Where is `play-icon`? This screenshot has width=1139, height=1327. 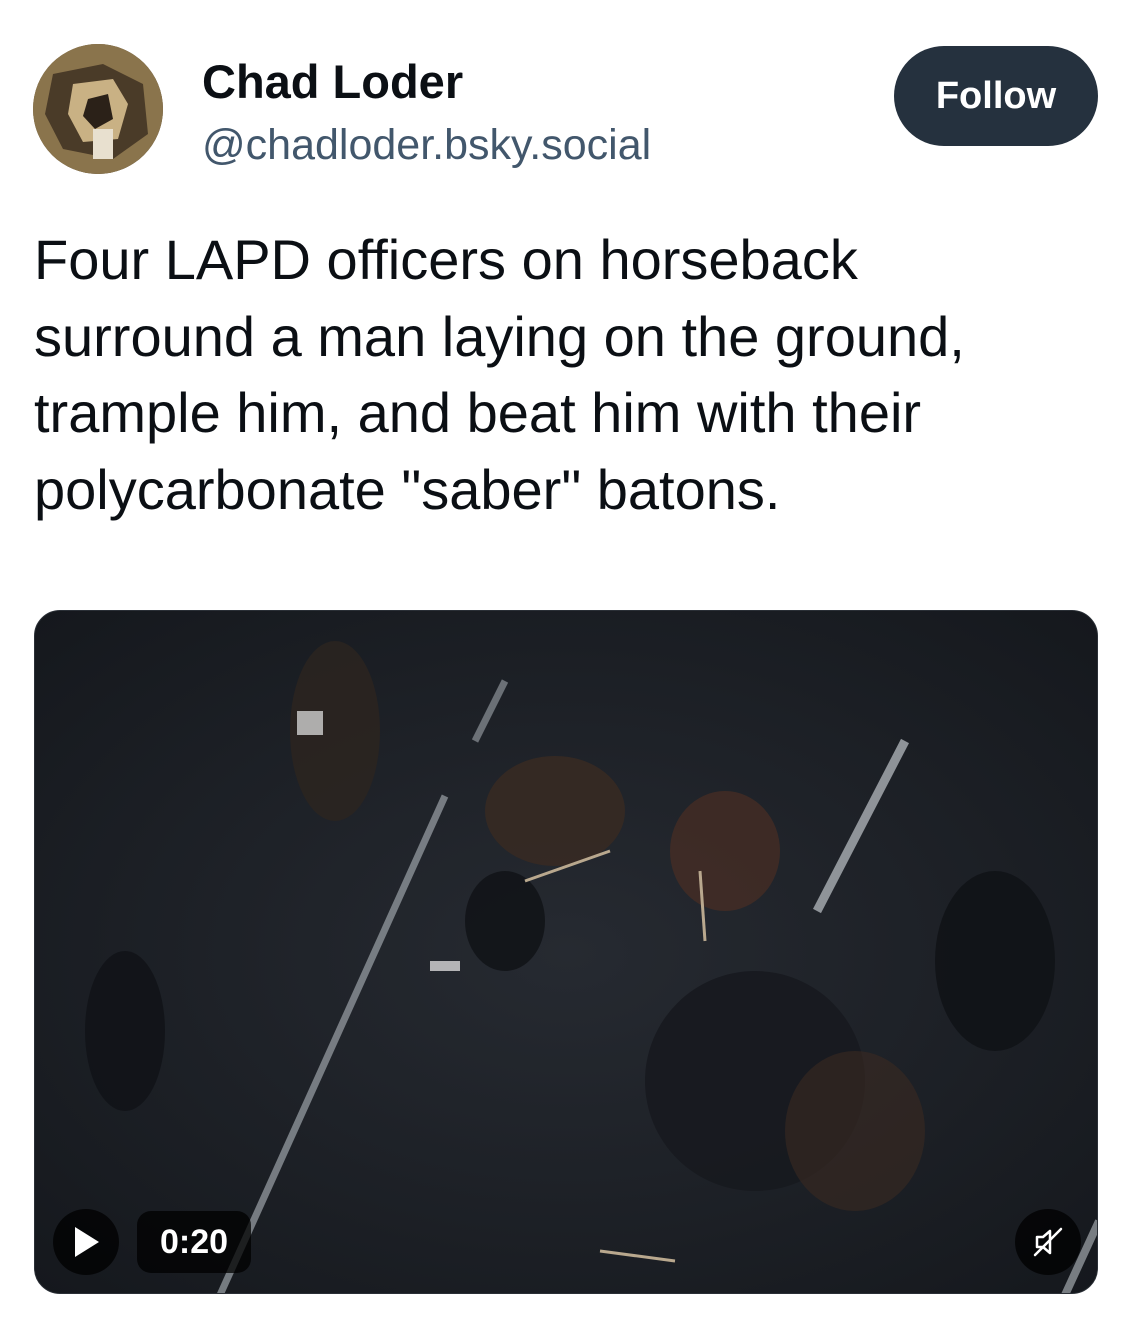 play-icon is located at coordinates (87, 1242).